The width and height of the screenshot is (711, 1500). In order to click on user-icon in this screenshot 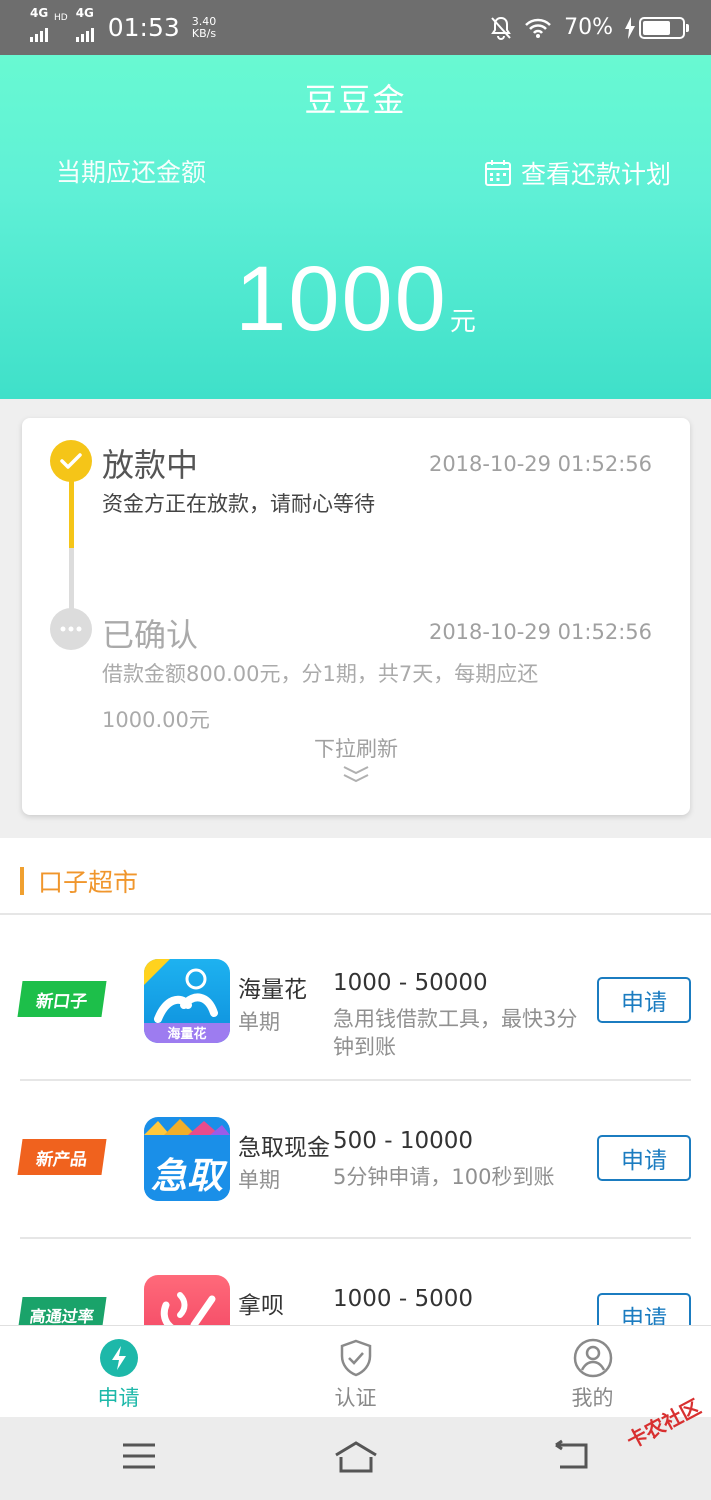, I will do `click(592, 1358)`.